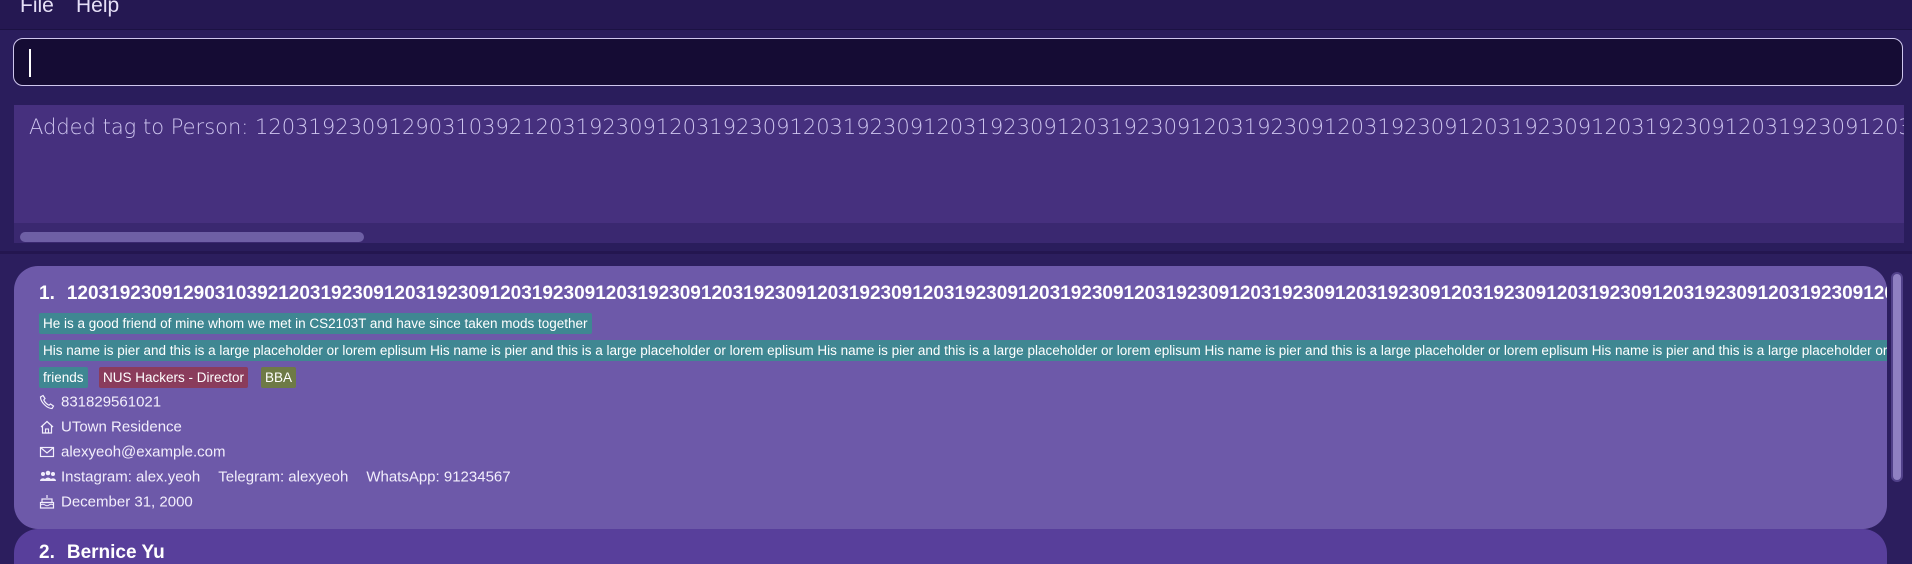 The width and height of the screenshot is (1912, 564). Describe the element at coordinates (127, 502) in the screenshot. I see `birthday-value: December 31, 2000` at that location.